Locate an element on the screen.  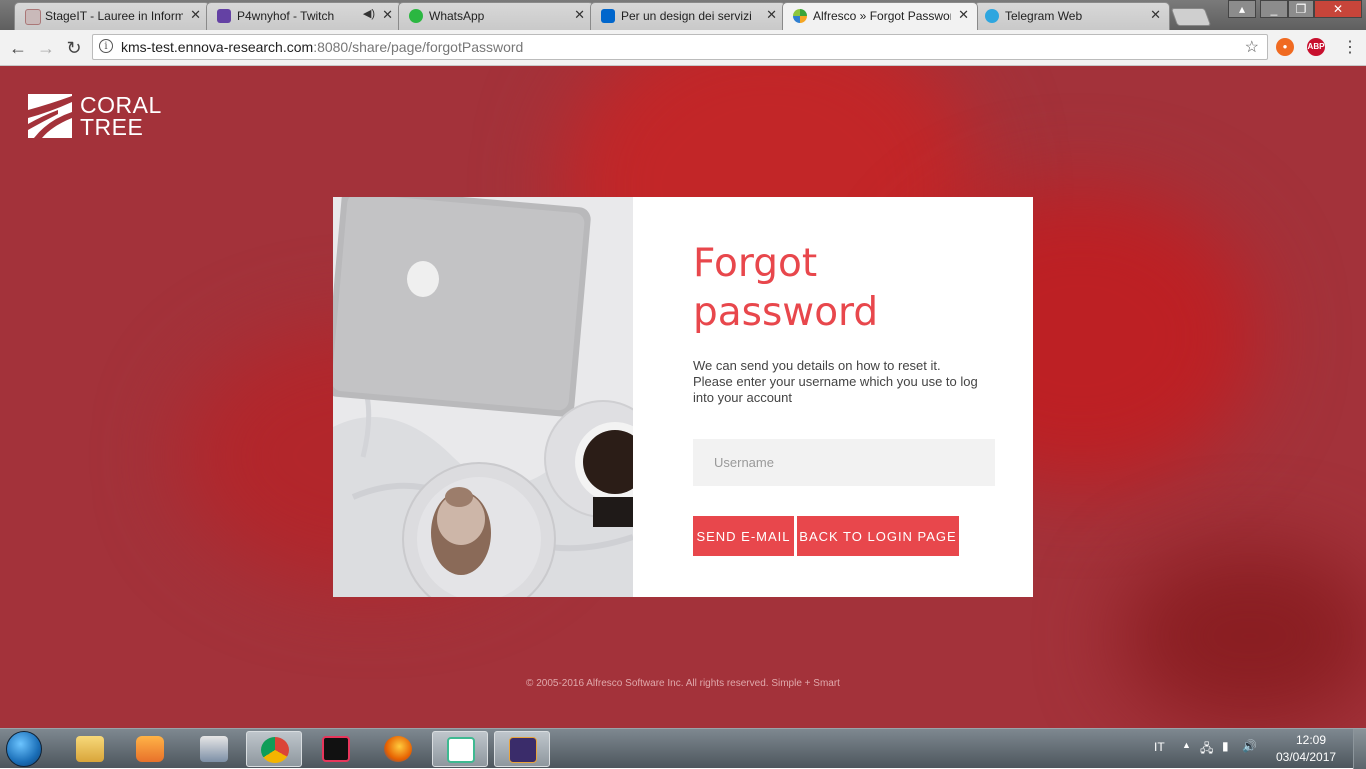
tab-title: P4wnyhof - Twitch is located at coordinates (286, 16).